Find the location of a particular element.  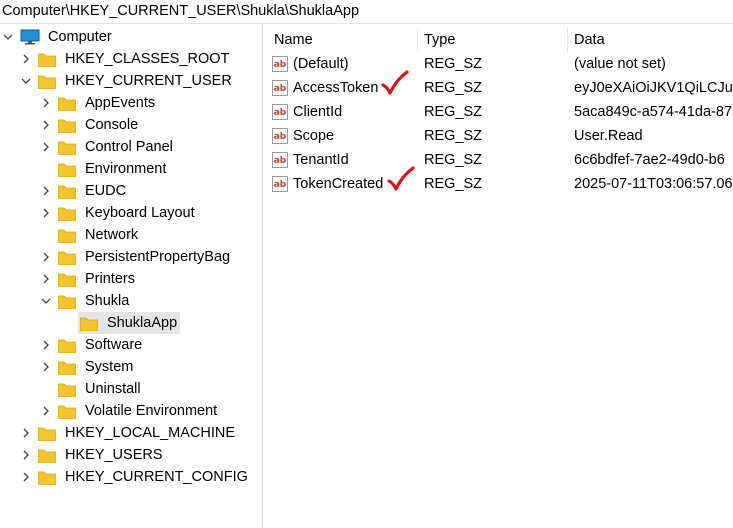

tree-label: HKEY_USERS is located at coordinates (114, 455).